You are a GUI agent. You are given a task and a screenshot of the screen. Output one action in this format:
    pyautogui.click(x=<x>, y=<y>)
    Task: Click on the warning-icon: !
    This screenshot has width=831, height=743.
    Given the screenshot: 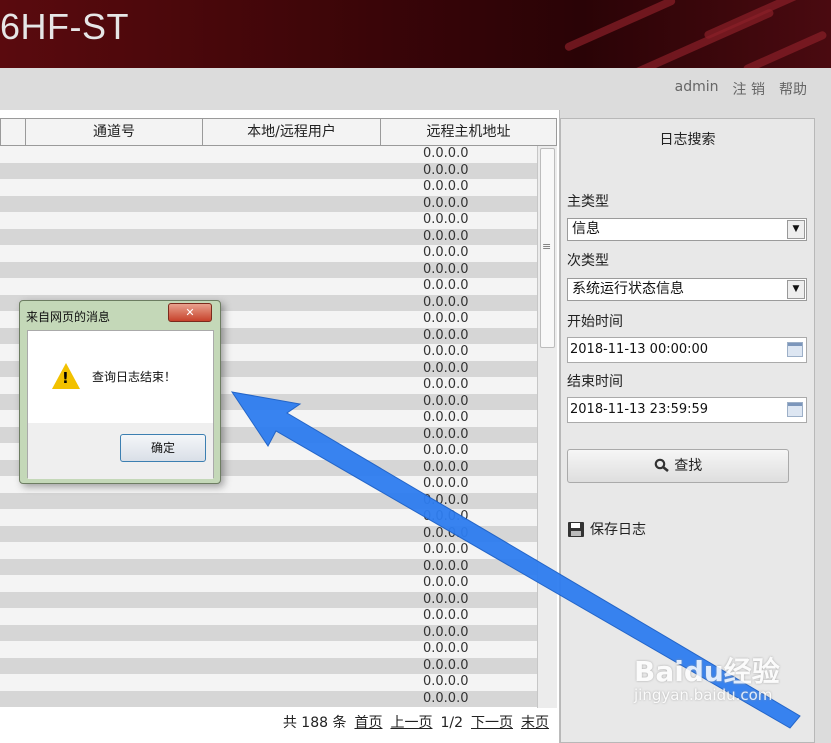 What is the action you would take?
    pyautogui.click(x=66, y=376)
    